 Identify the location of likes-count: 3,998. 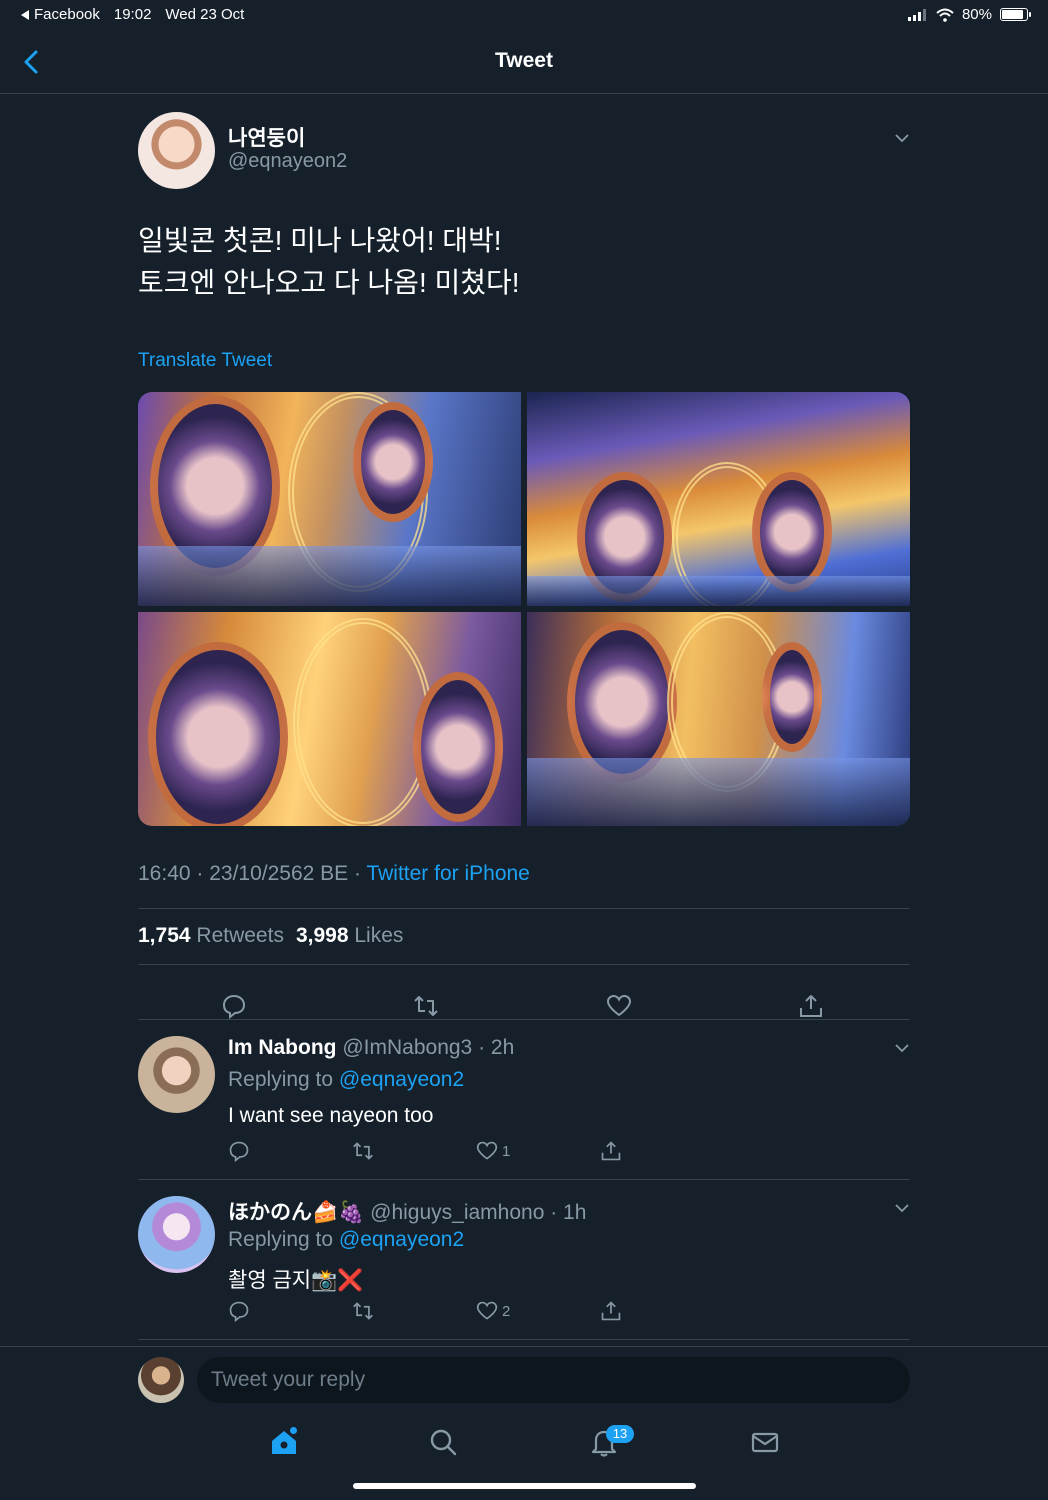
(322, 935).